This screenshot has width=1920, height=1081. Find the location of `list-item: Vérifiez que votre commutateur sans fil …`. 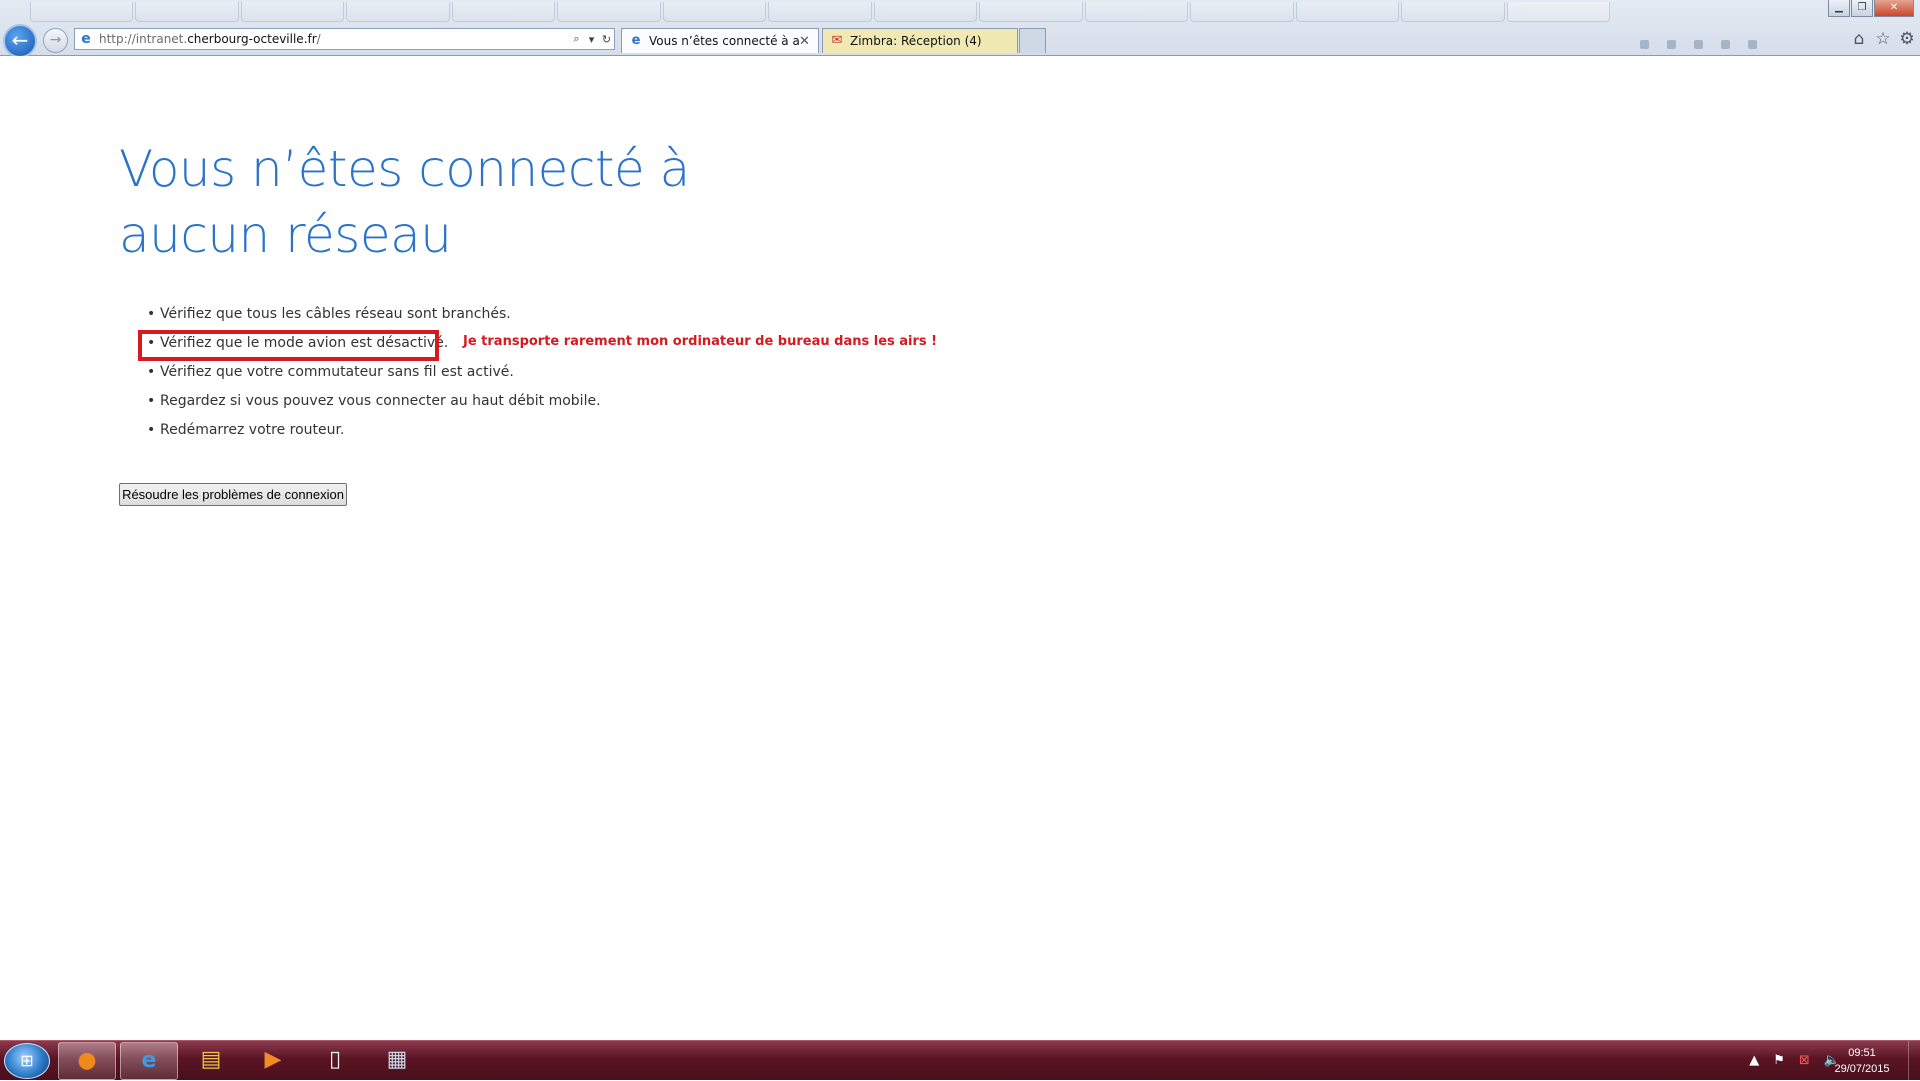

list-item: Vérifiez que votre commutateur sans fil … is located at coordinates (374, 372).